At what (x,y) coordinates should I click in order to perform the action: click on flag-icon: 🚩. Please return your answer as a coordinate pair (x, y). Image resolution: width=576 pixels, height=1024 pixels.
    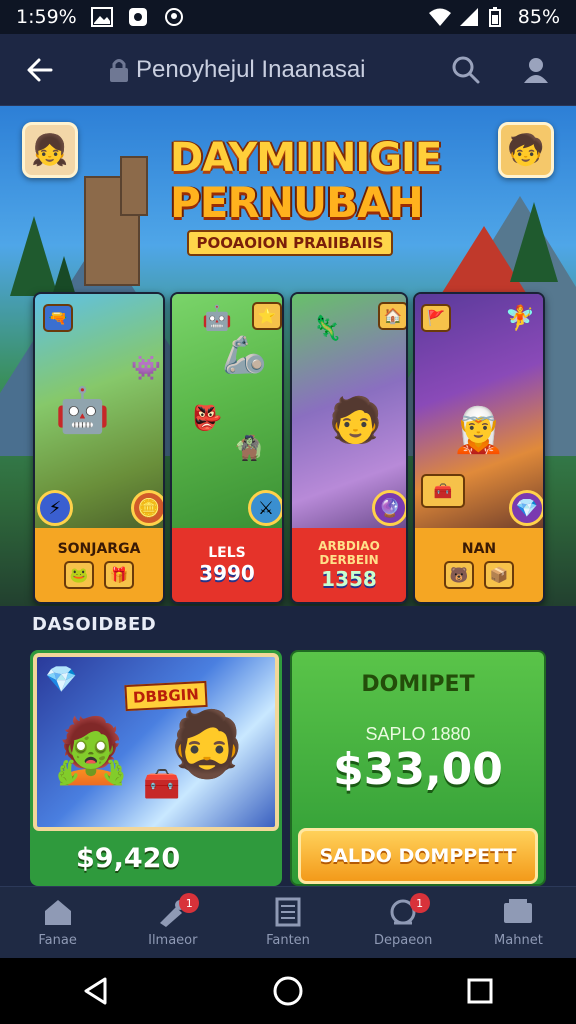
    Looking at the image, I should click on (436, 318).